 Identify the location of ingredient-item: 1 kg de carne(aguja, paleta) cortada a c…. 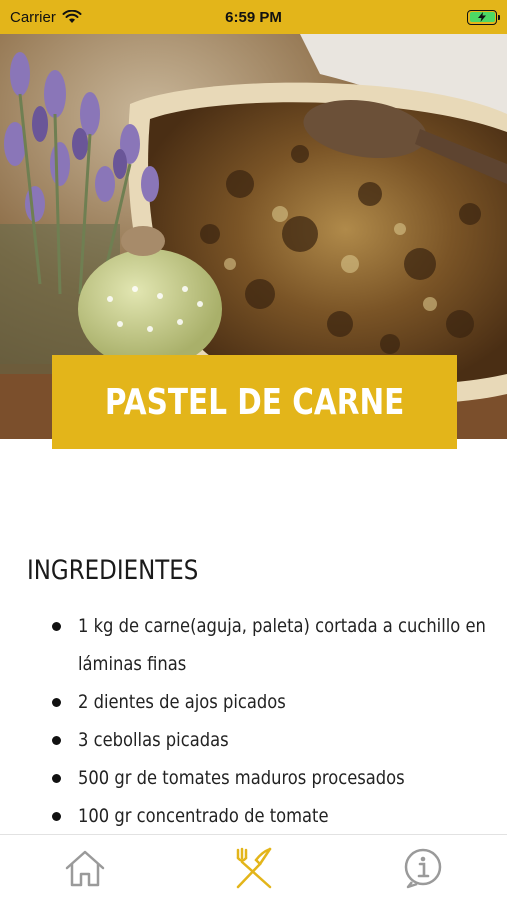
(274, 645).